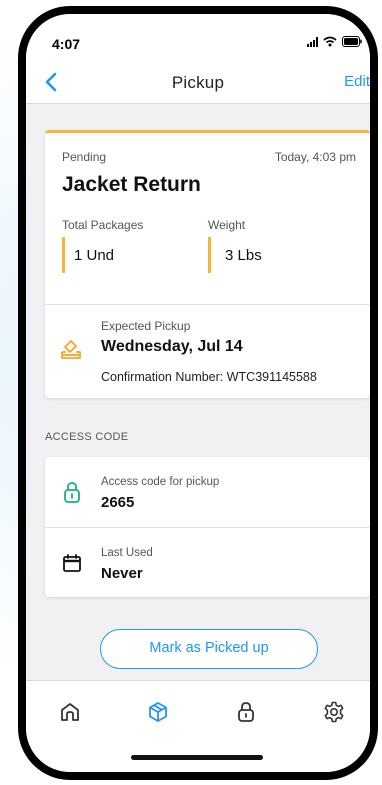  What do you see at coordinates (312, 41) in the screenshot?
I see `signal-icon` at bounding box center [312, 41].